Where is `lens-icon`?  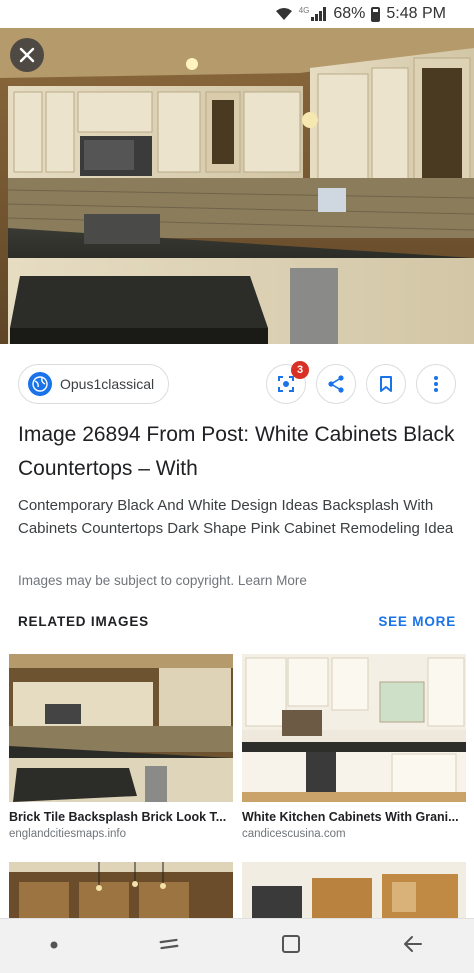 lens-icon is located at coordinates (286, 384).